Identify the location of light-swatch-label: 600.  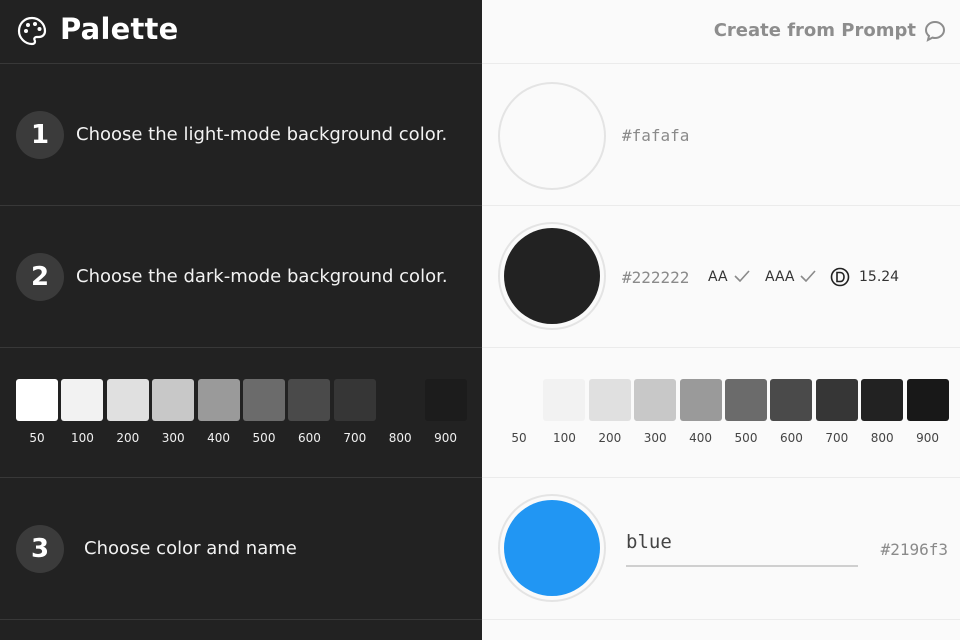
(791, 438).